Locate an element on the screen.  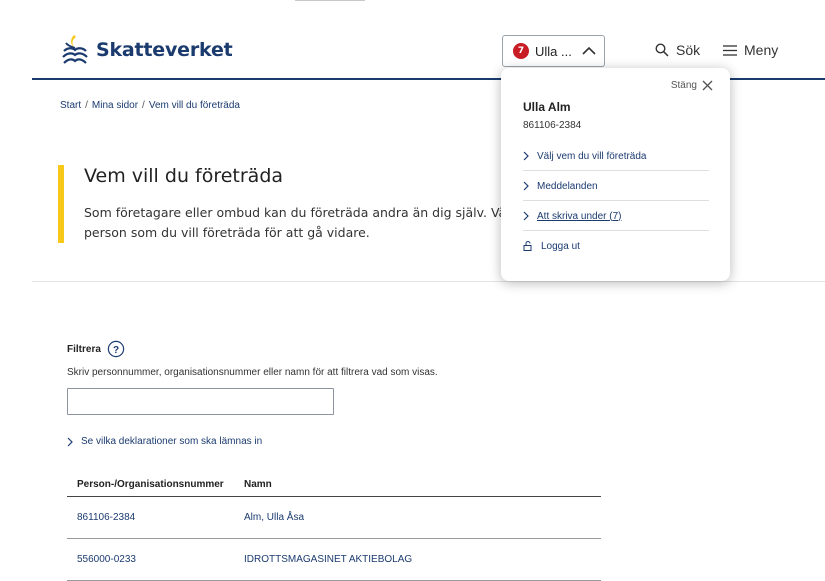
popup-user-id: 861106-2384 is located at coordinates (552, 125).